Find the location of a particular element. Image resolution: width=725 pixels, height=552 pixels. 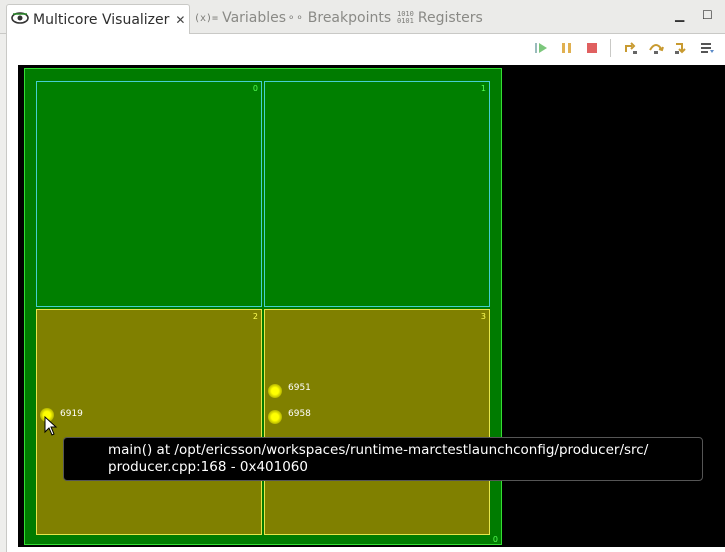

toolbar-separator is located at coordinates (610, 48).